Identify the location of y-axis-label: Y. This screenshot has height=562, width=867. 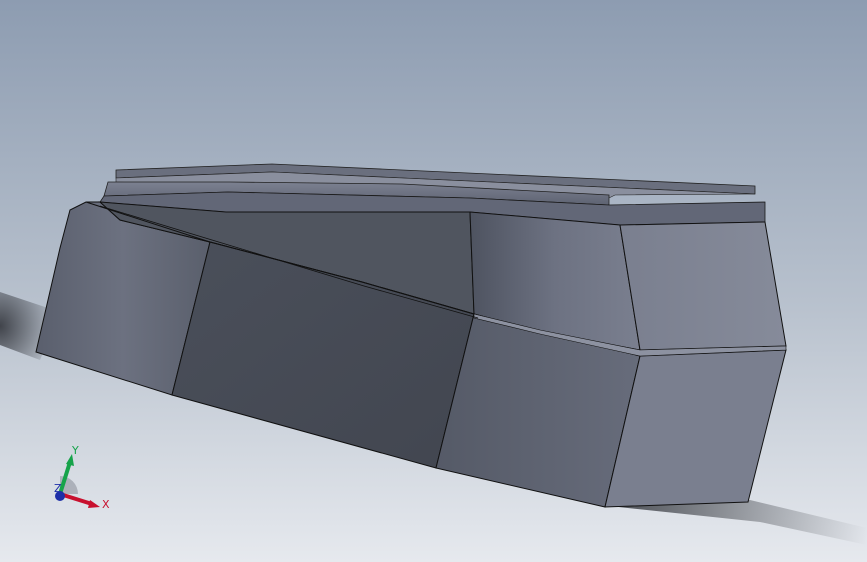
(75, 450).